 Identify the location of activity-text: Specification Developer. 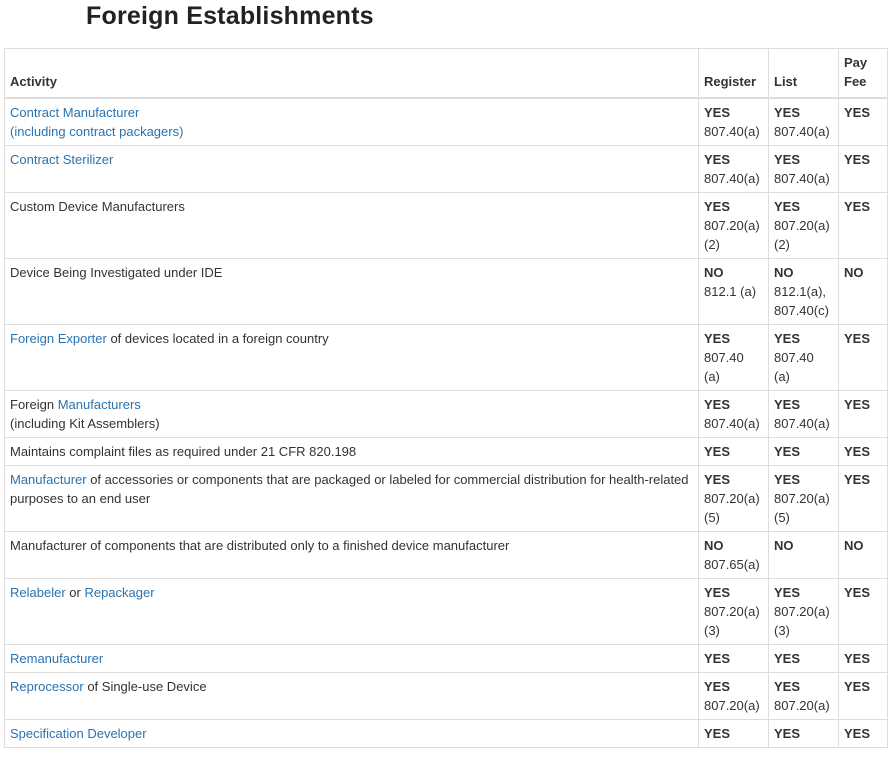
(351, 733).